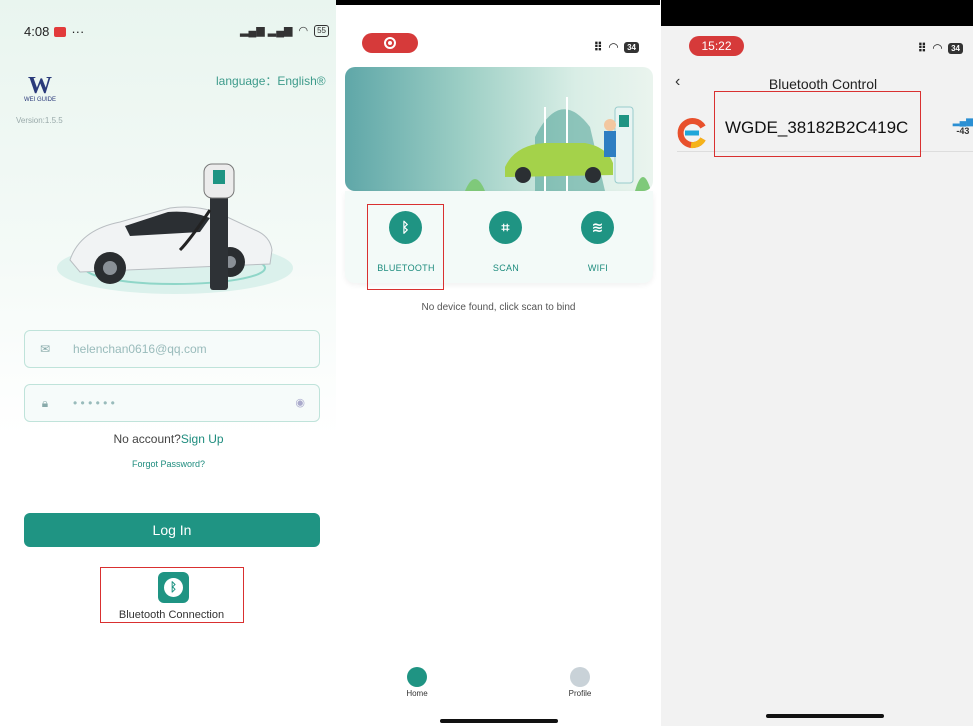 The height and width of the screenshot is (726, 973). Describe the element at coordinates (499, 129) in the screenshot. I see `home-banner` at that location.